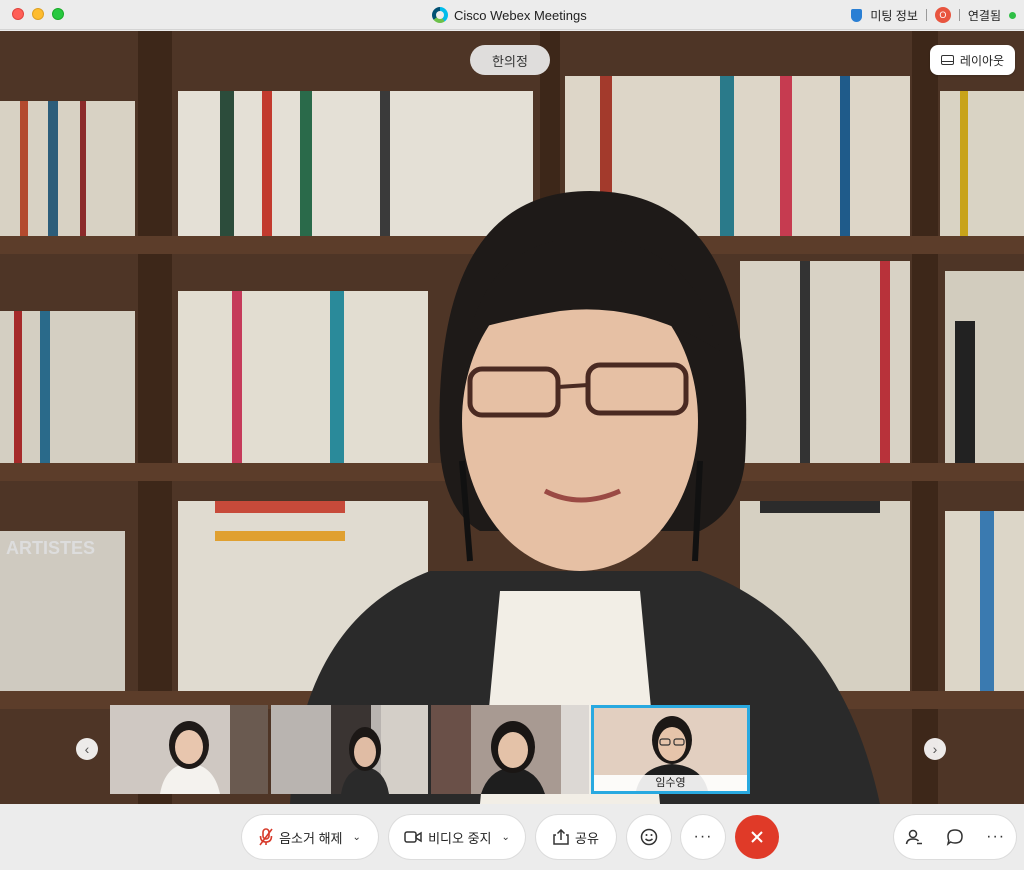  I want to click on participants-icon, so click(914, 837).